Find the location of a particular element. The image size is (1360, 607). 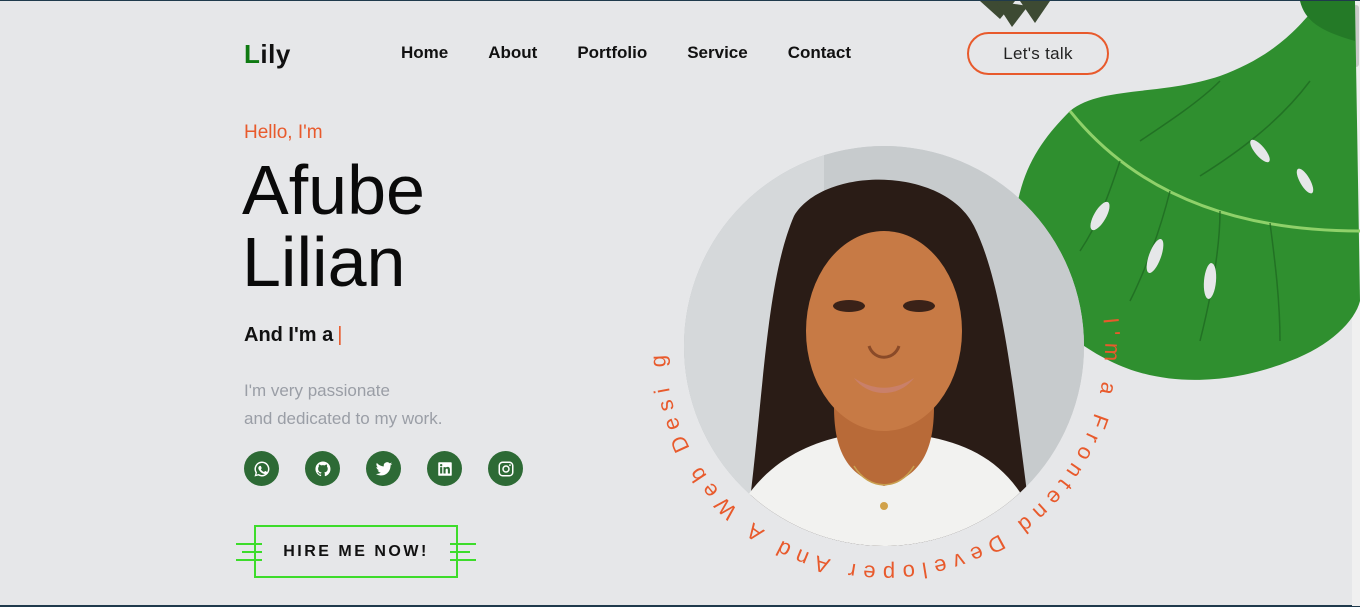

social-links is located at coordinates (383, 468).